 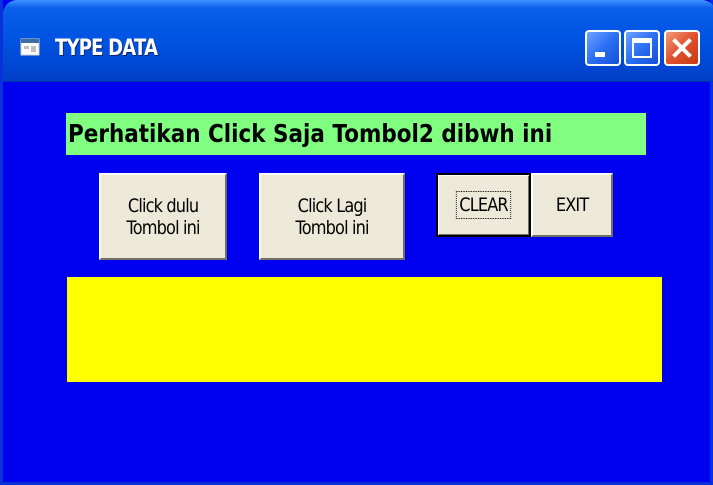 I want to click on clear-button-label: CLEAR, so click(x=483, y=205).